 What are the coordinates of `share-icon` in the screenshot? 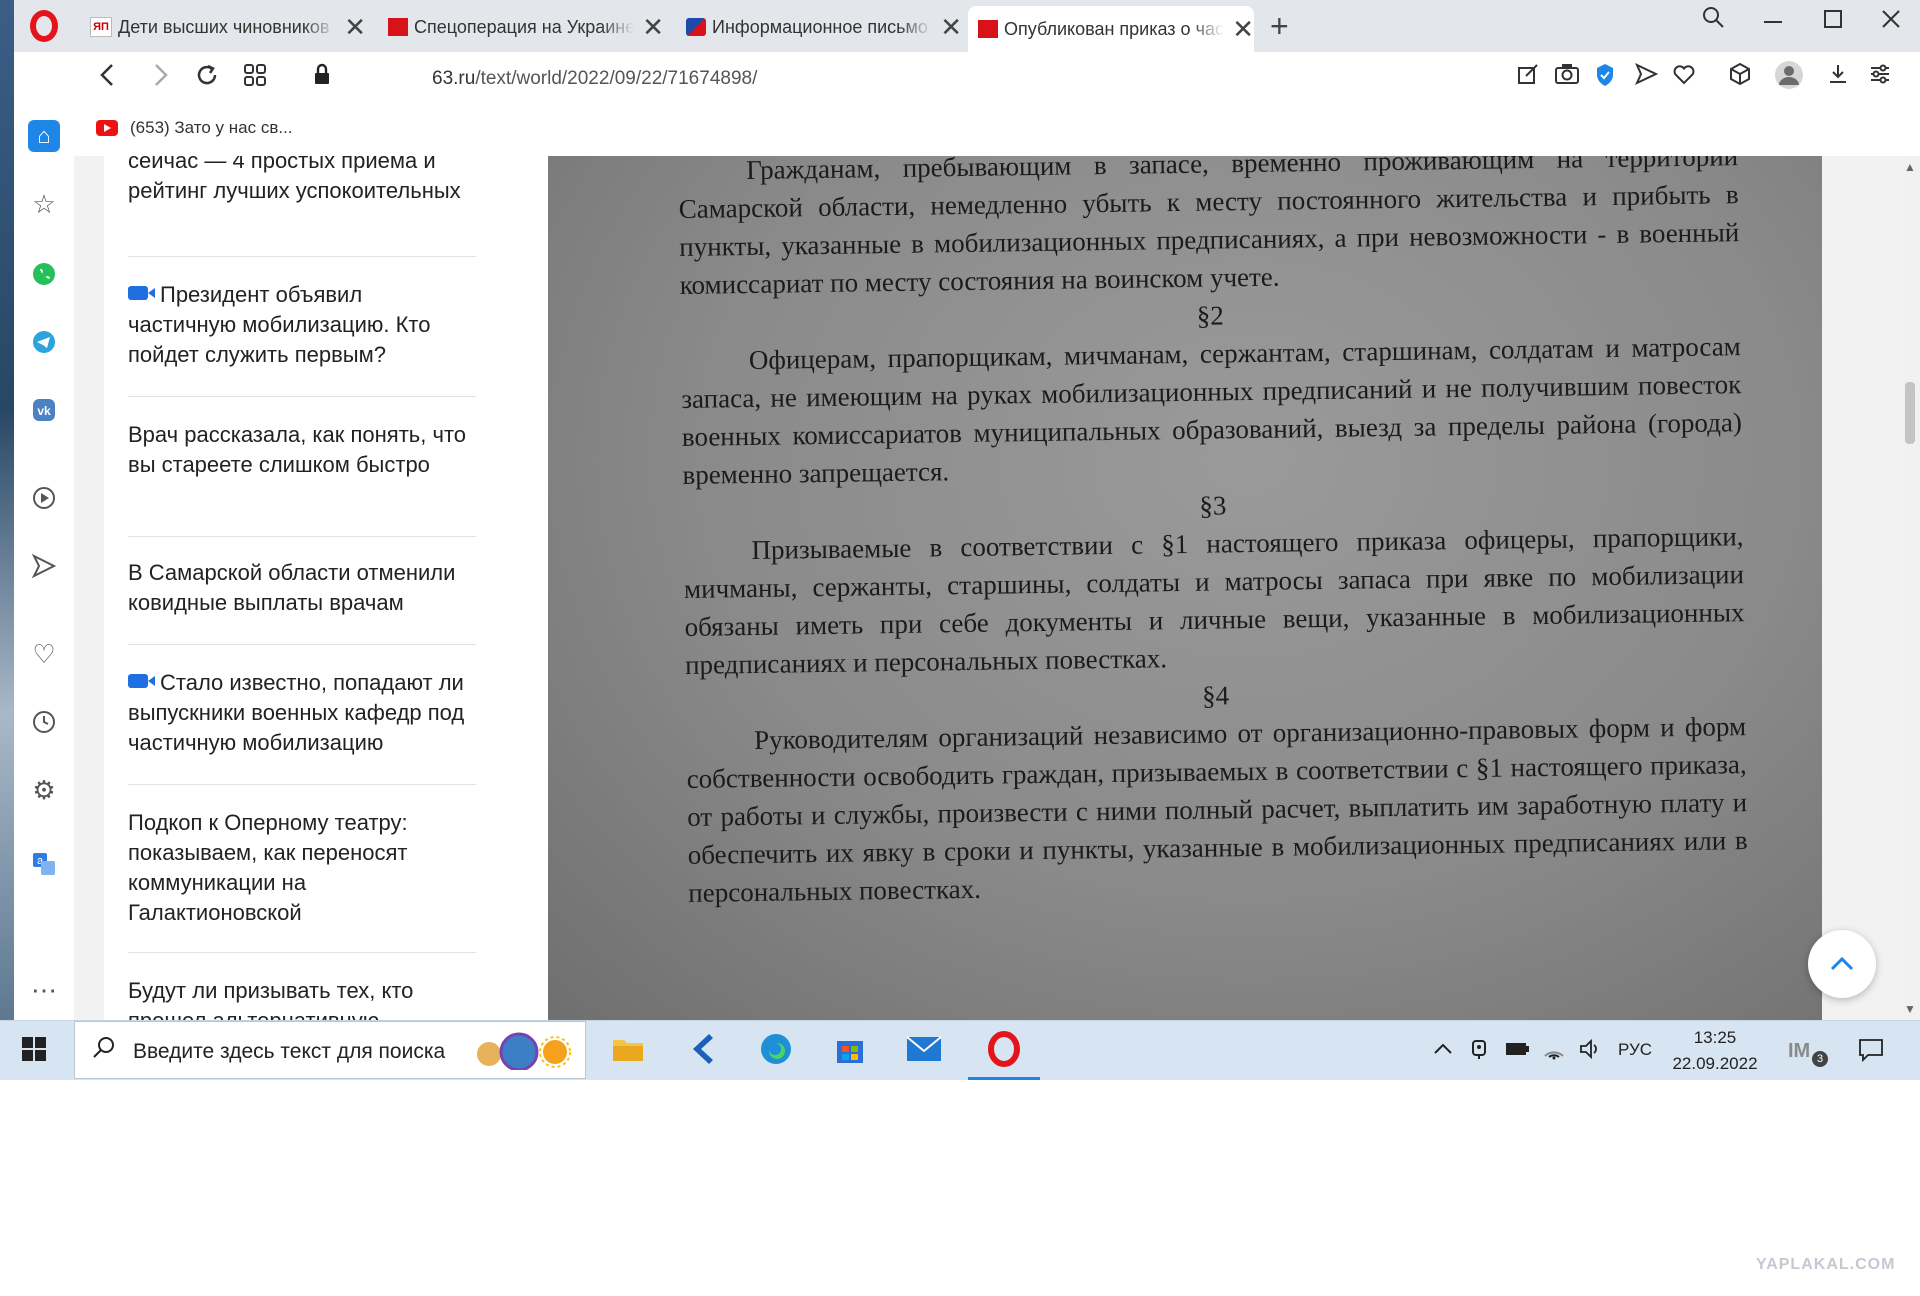 It's located at (1528, 77).